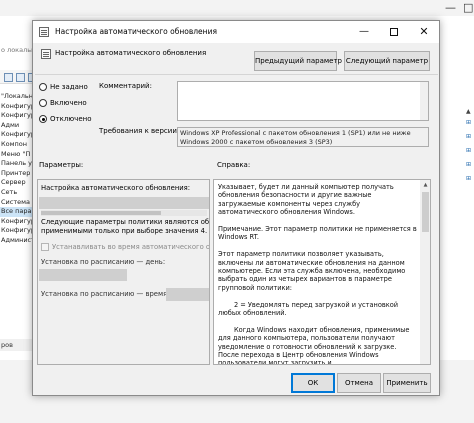 The width and height of the screenshot is (474, 423). What do you see at coordinates (313, 383) in the screenshot?
I see `ok-button: ОК` at bounding box center [313, 383].